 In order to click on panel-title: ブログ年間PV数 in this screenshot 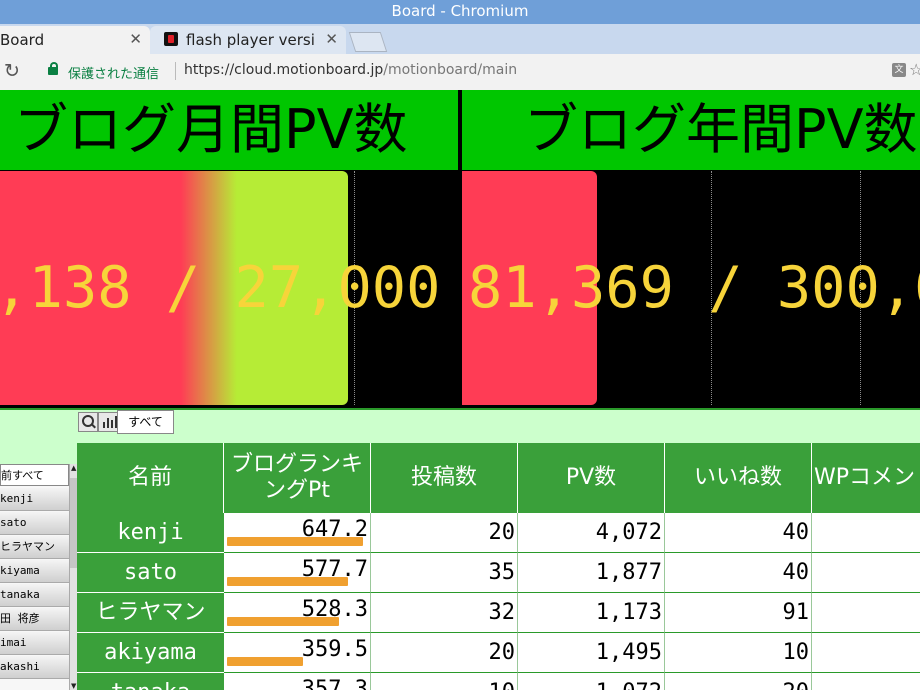, I will do `click(691, 130)`.